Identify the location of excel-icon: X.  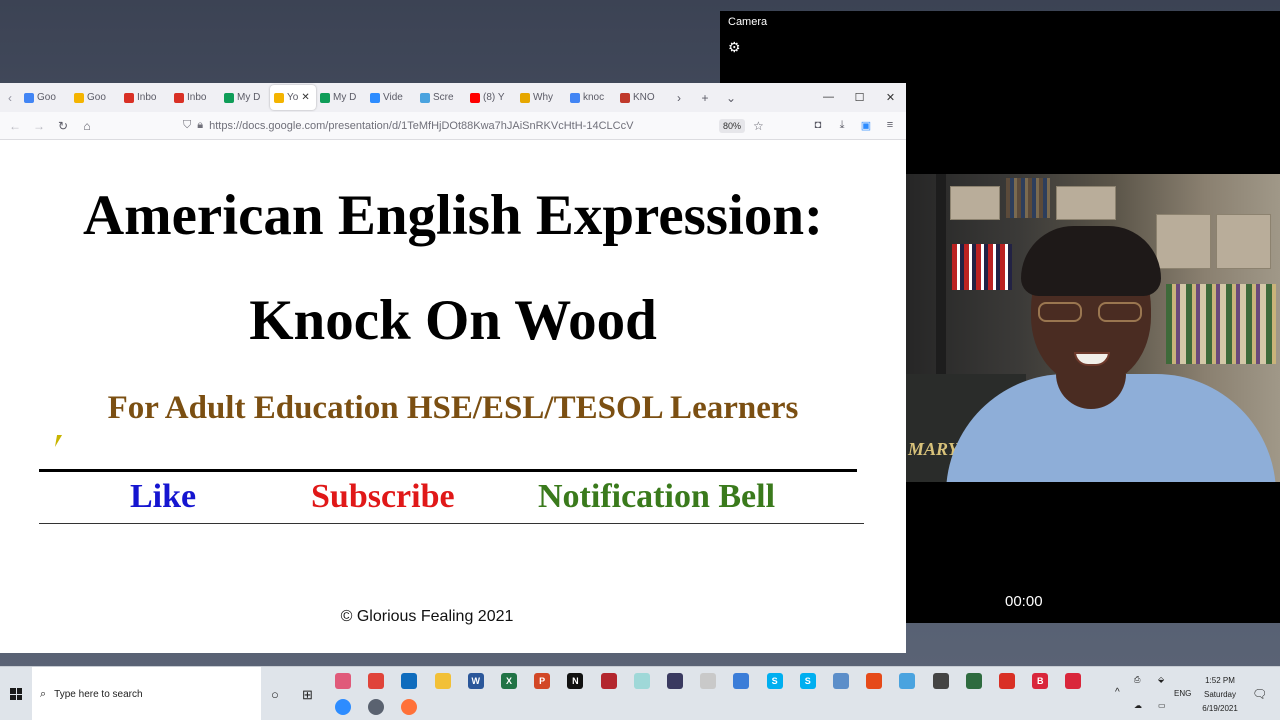
(509, 681).